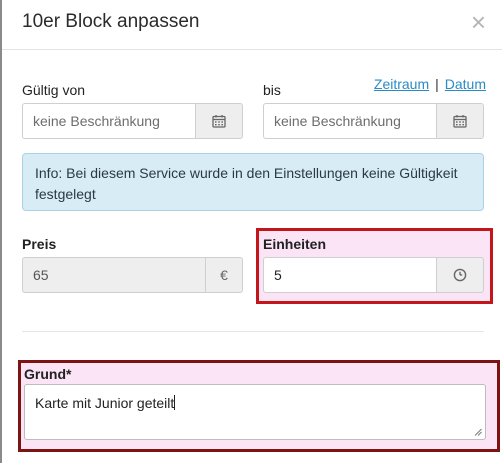  I want to click on dialog-title: 10er Block anpassen, so click(111, 21).